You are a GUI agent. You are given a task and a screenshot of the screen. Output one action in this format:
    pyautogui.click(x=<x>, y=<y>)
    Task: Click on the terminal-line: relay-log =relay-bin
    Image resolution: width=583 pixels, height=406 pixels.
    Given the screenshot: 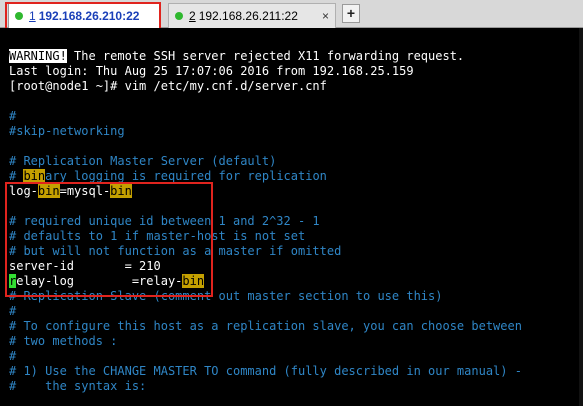 What is the action you would take?
    pyautogui.click(x=107, y=281)
    